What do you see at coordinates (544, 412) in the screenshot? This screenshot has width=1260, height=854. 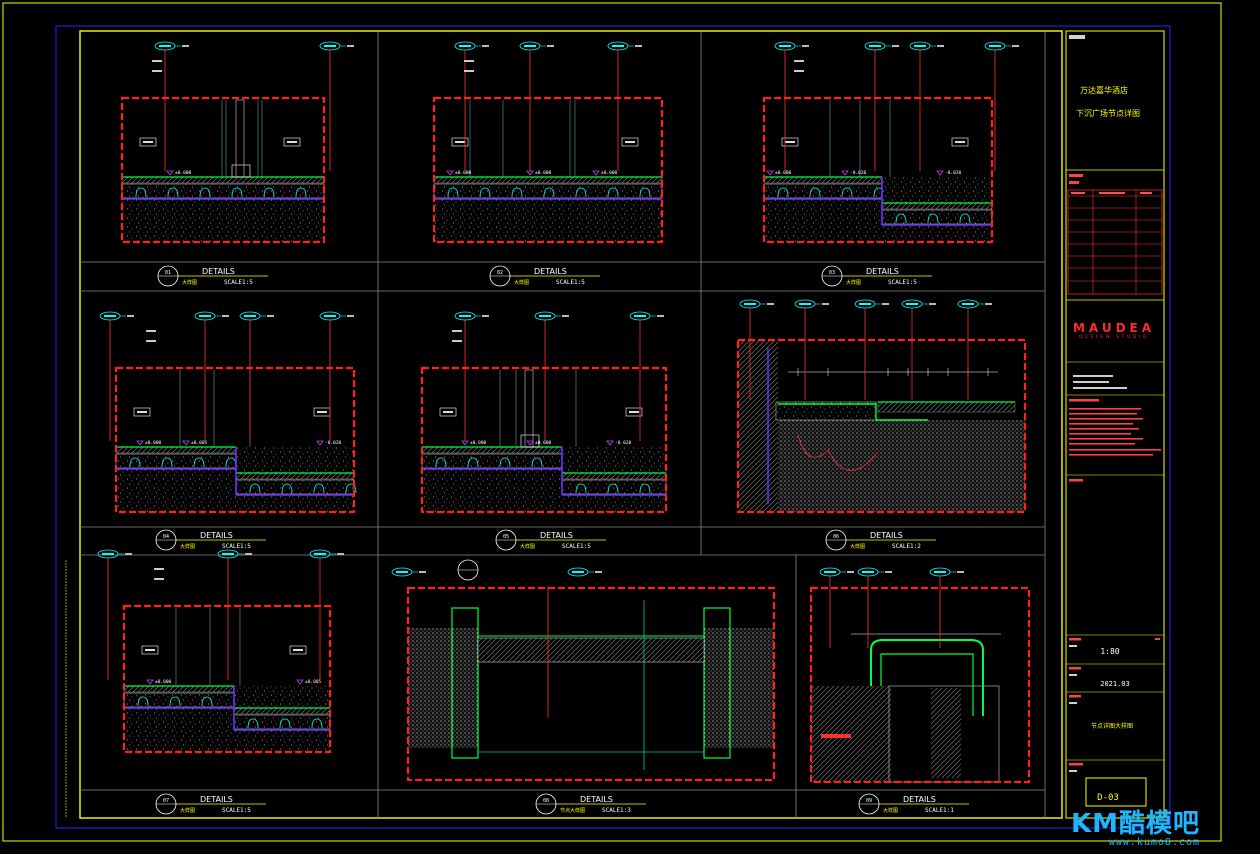 I see `detail-05: ±0.000 ±0.000 -0.020` at bounding box center [544, 412].